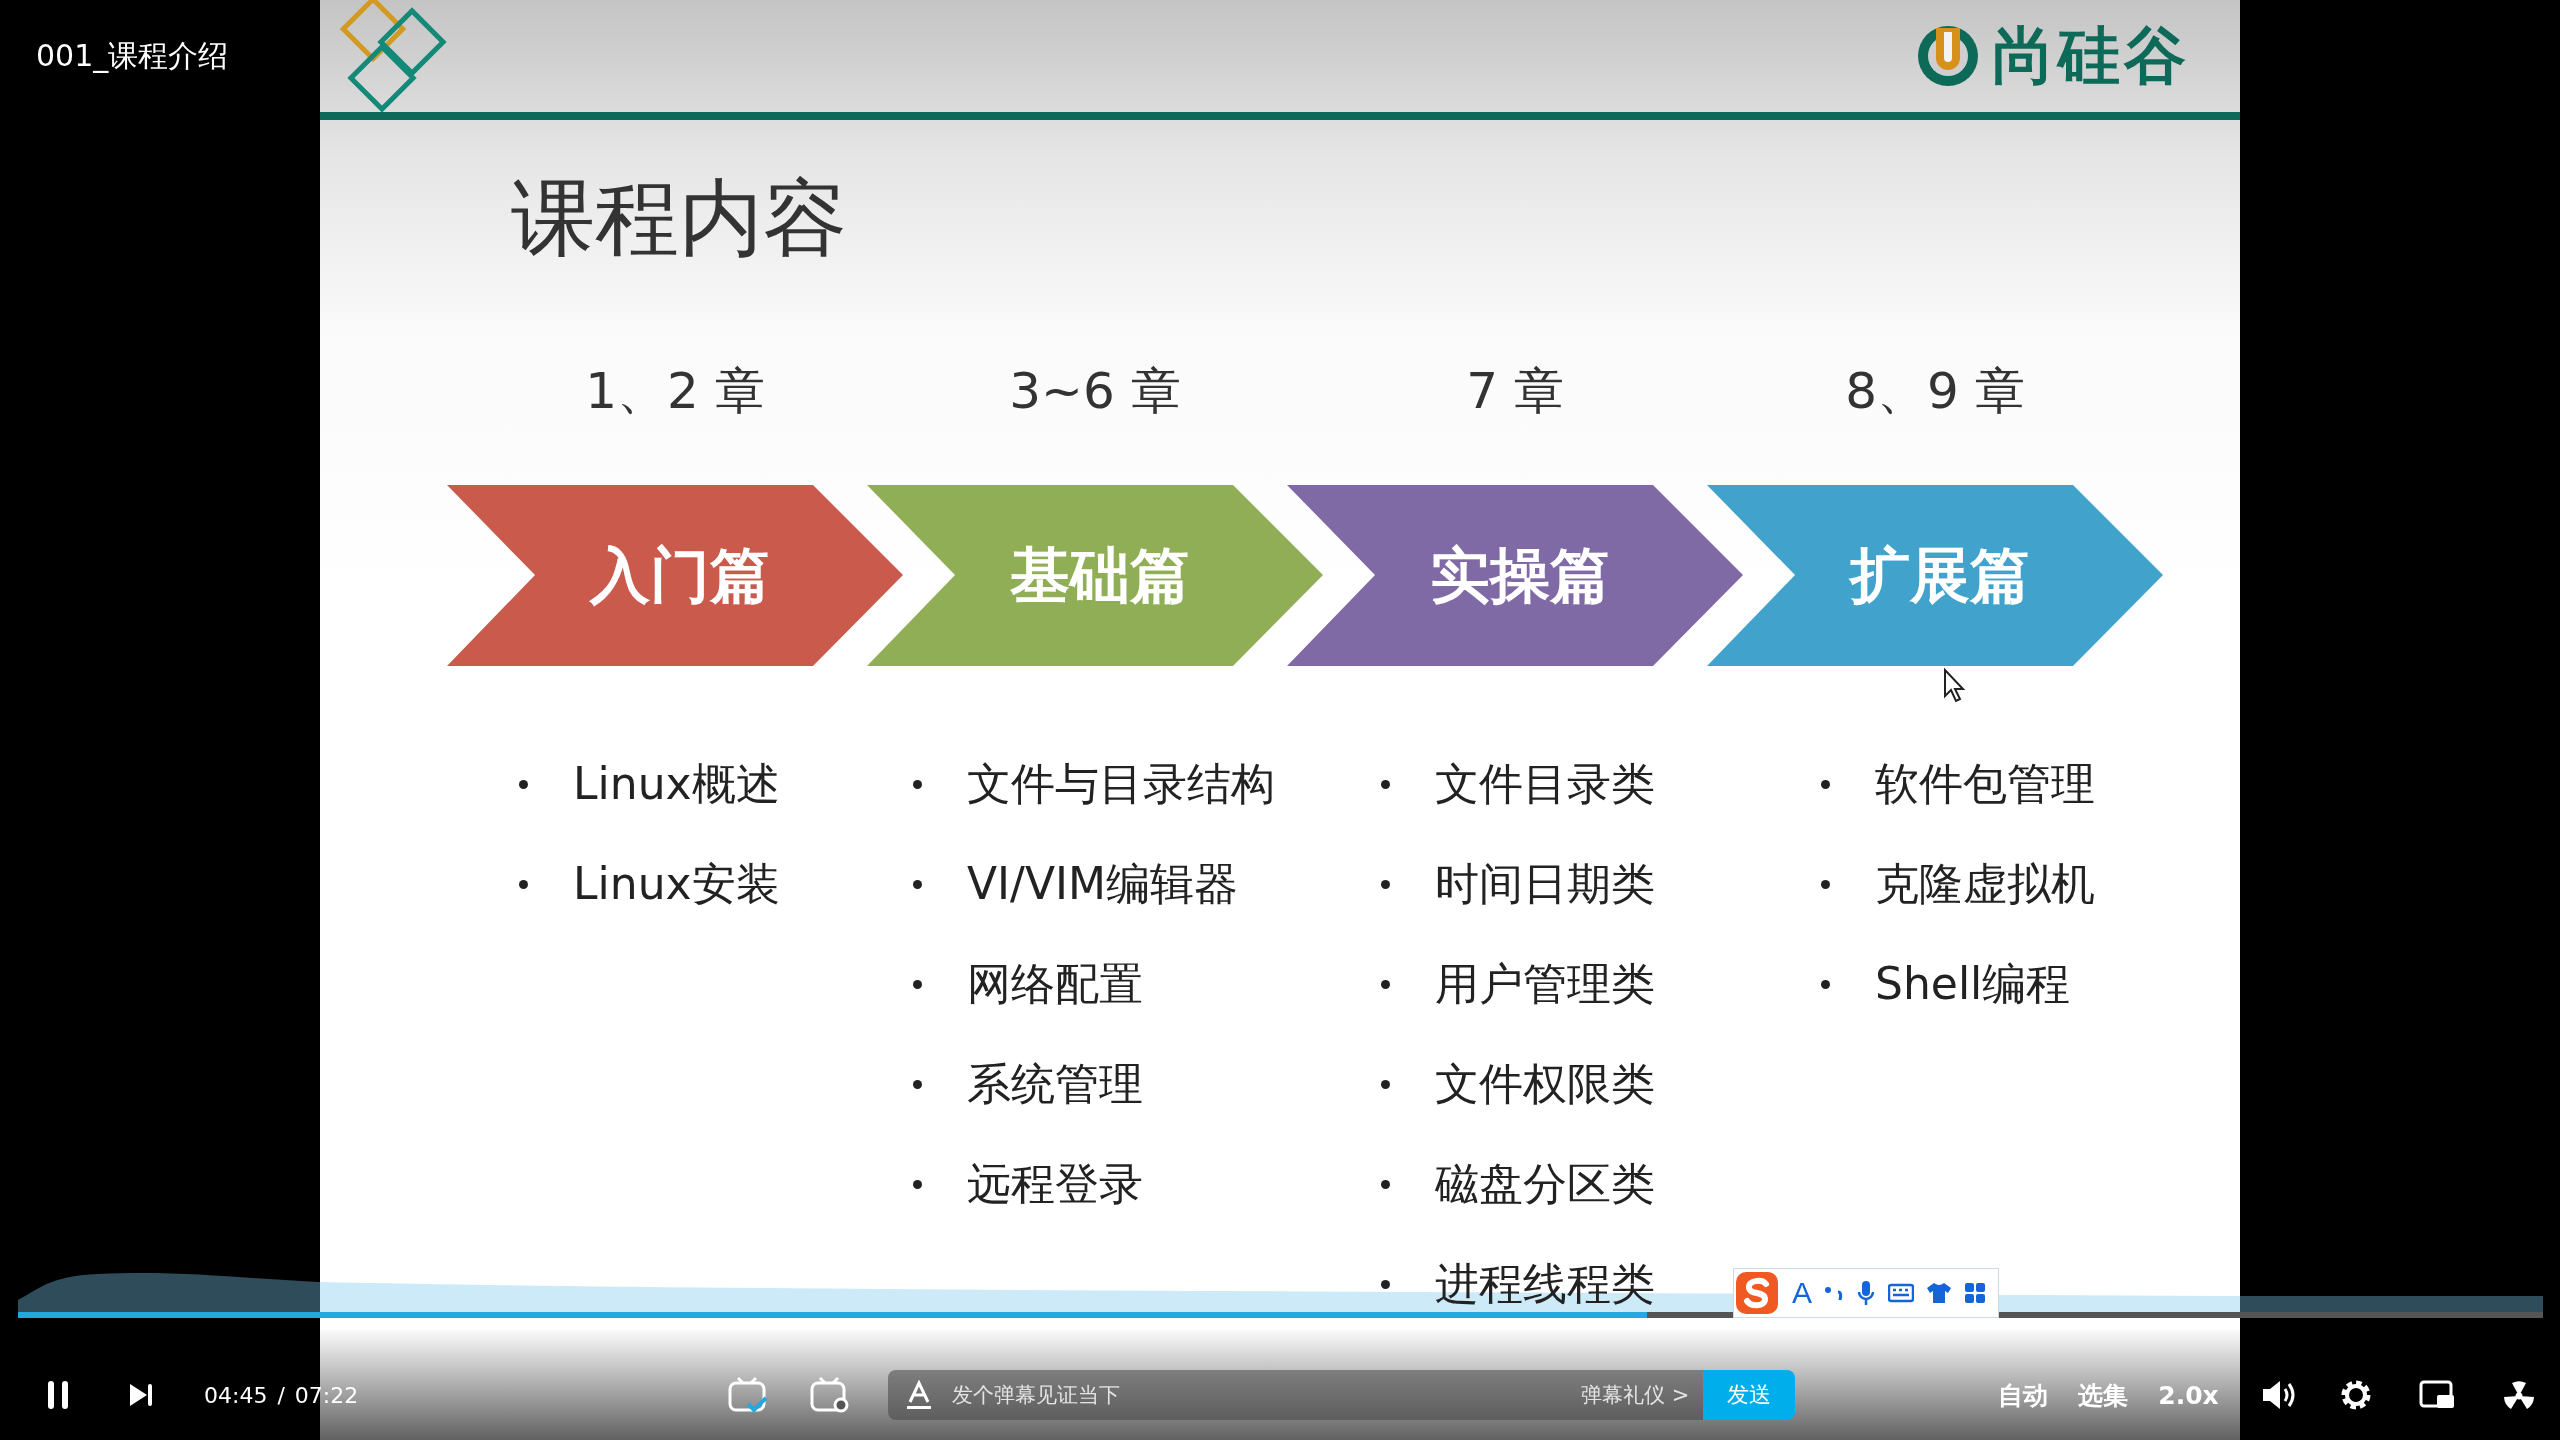 The height and width of the screenshot is (1440, 2560). I want to click on topic-text: 磁盘分区类, so click(1545, 1183).